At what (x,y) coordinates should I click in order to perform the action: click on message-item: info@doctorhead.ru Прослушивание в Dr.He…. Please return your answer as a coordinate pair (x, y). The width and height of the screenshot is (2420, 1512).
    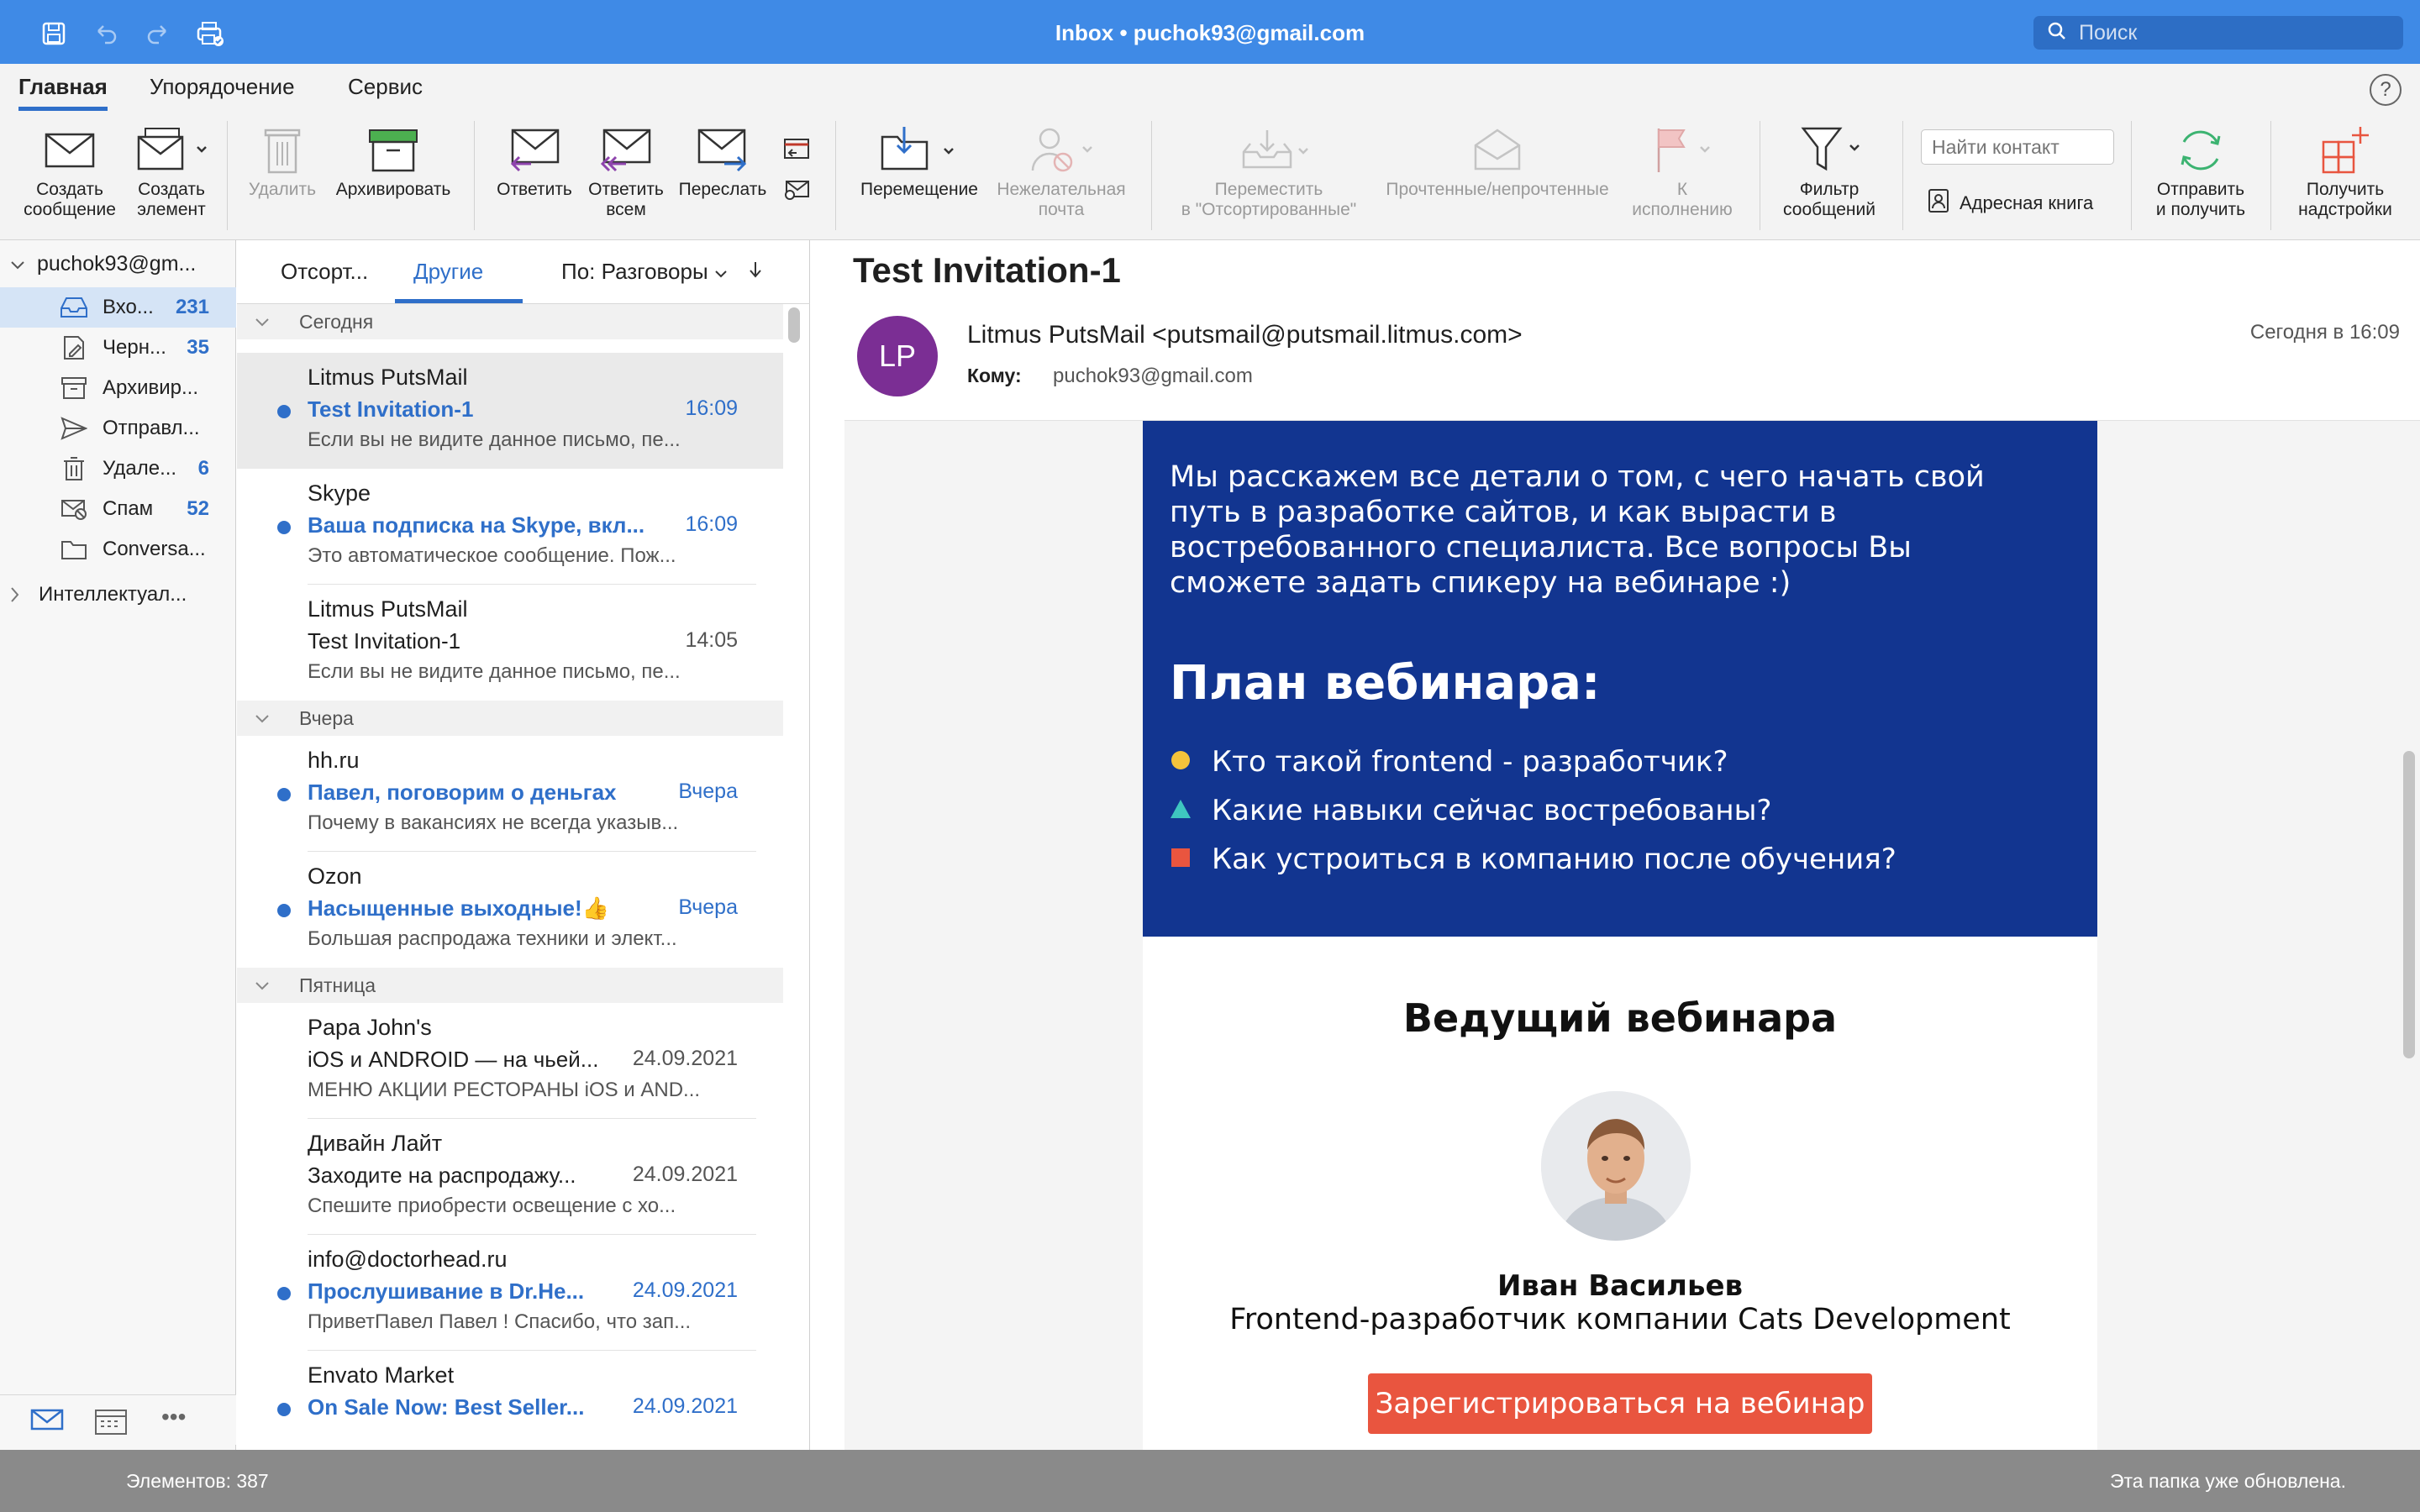
    Looking at the image, I should click on (510, 1293).